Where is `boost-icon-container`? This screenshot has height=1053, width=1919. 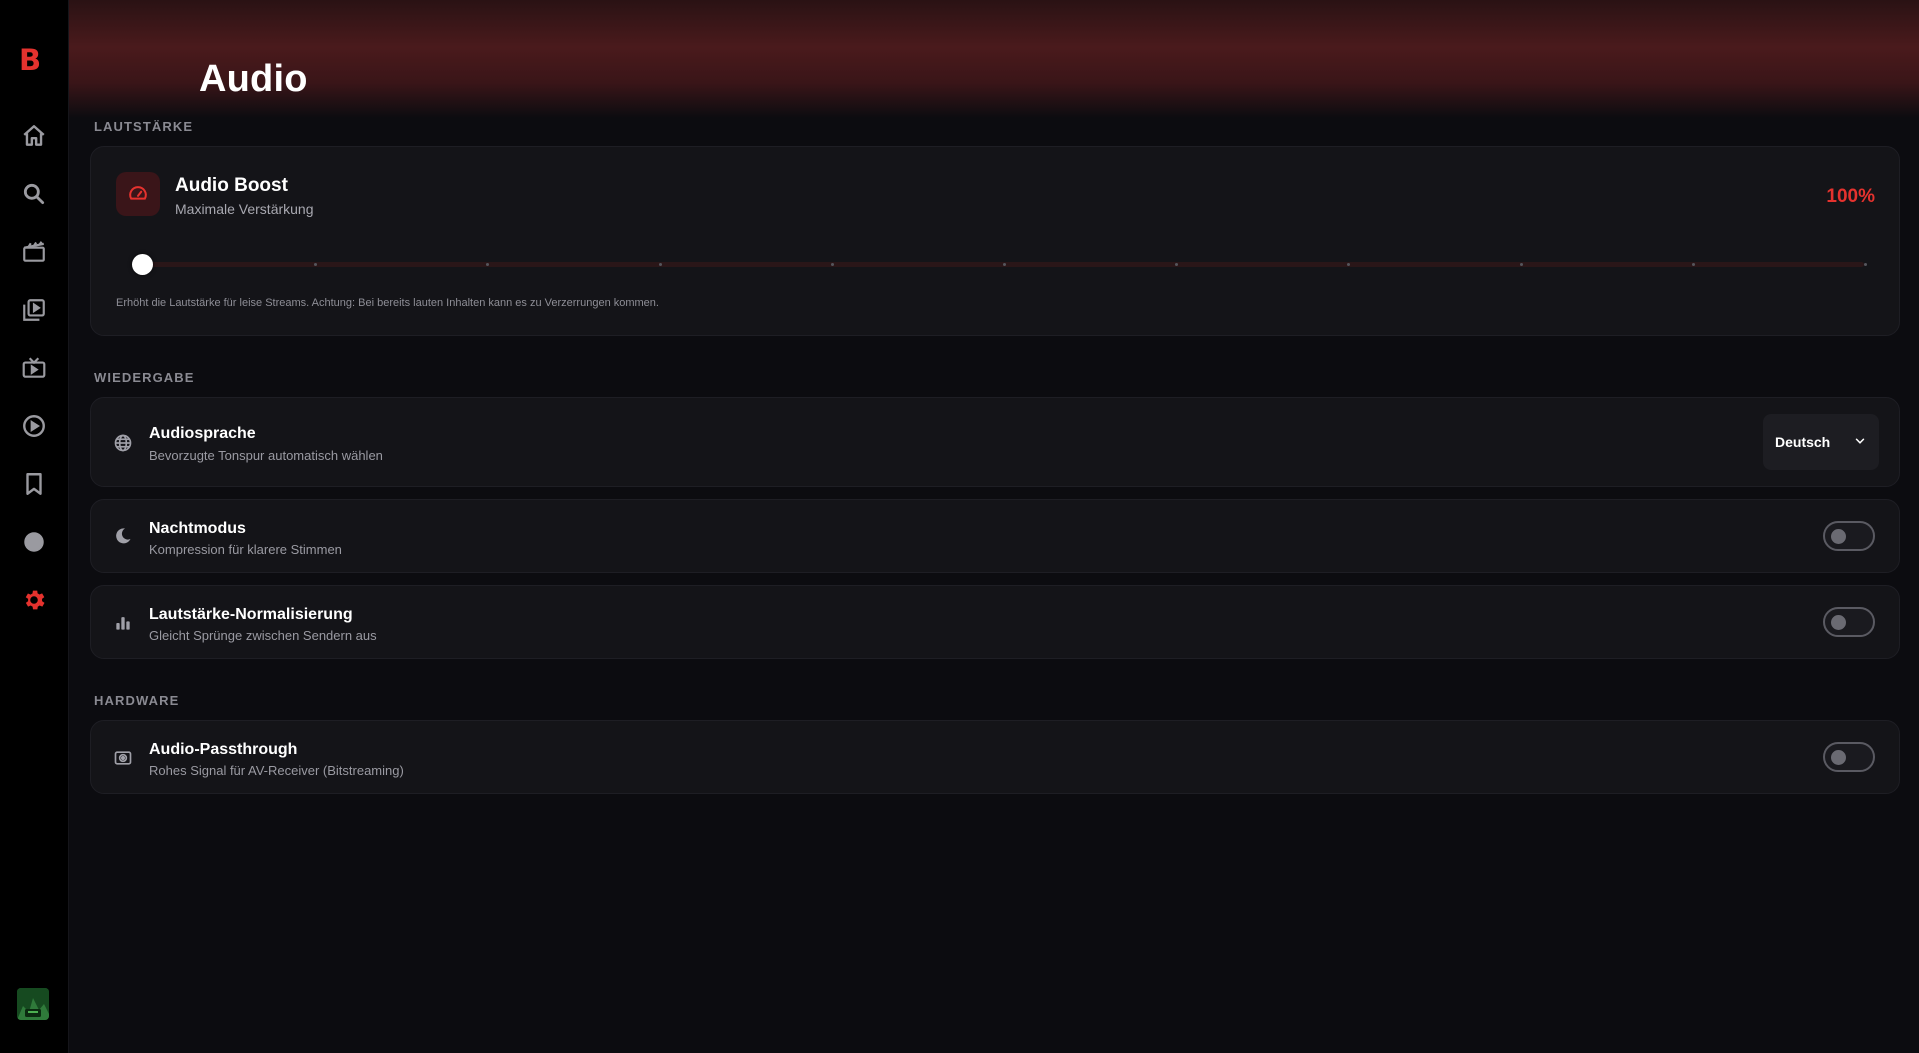
boost-icon-container is located at coordinates (138, 194).